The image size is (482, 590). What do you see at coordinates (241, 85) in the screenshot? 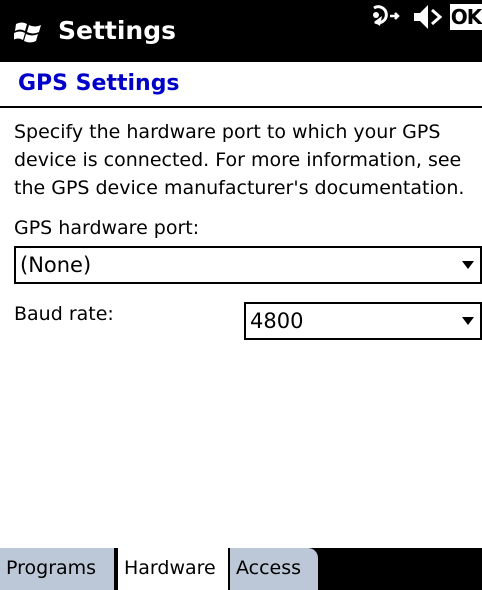
I see `page-header: GPS Settings` at bounding box center [241, 85].